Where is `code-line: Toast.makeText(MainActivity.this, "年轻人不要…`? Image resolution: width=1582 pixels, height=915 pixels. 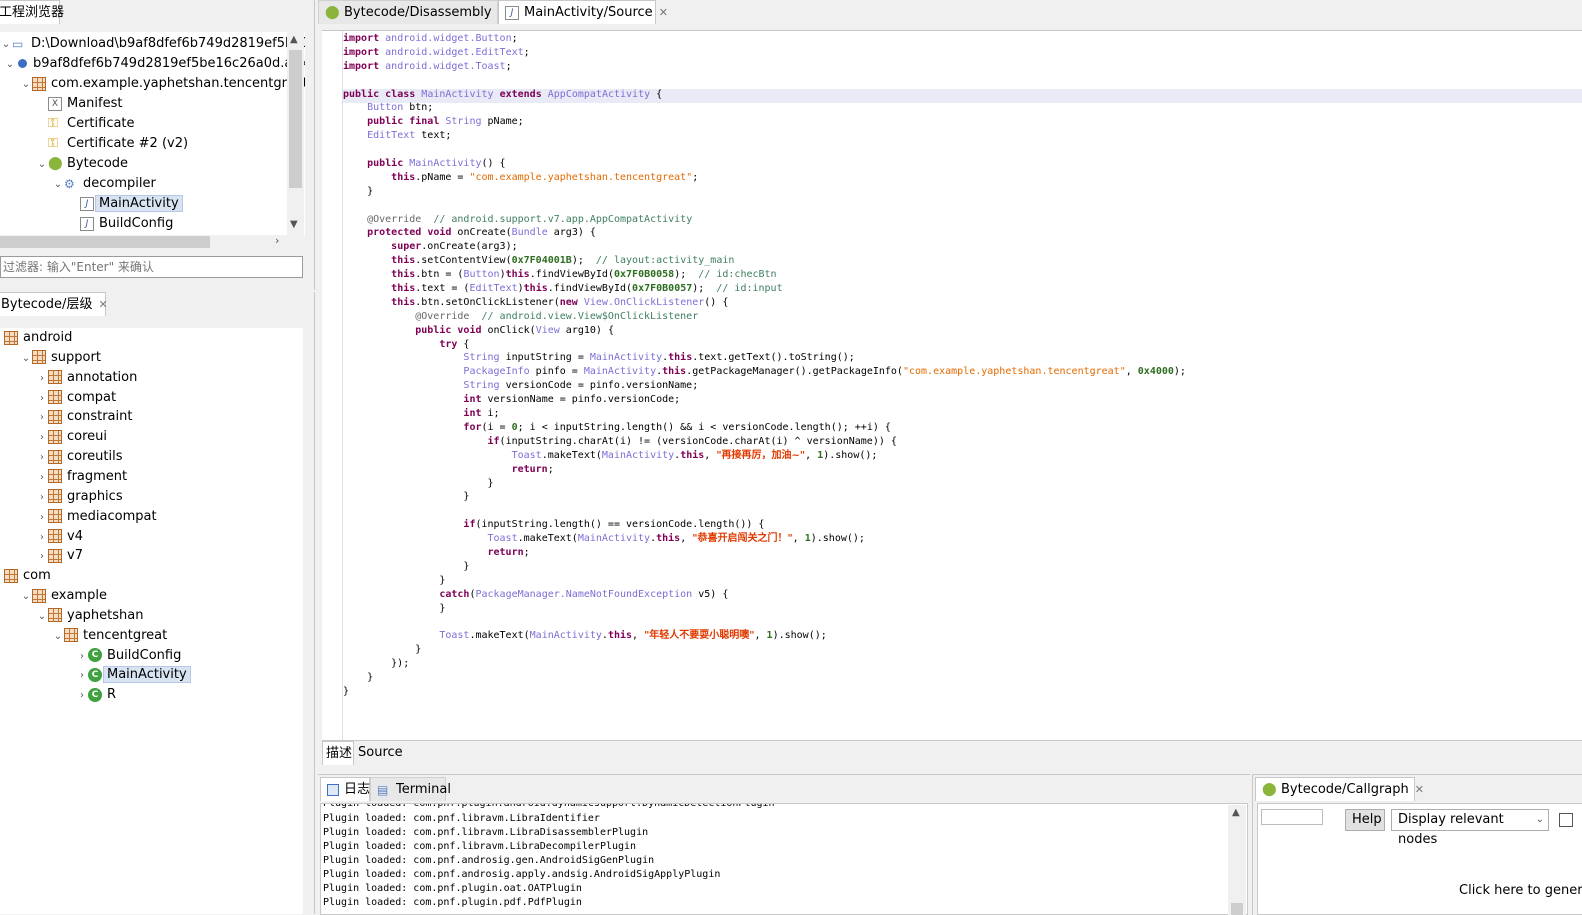
code-line: Toast.makeText(MainActivity.this, "年轻人不要… is located at coordinates (764, 636).